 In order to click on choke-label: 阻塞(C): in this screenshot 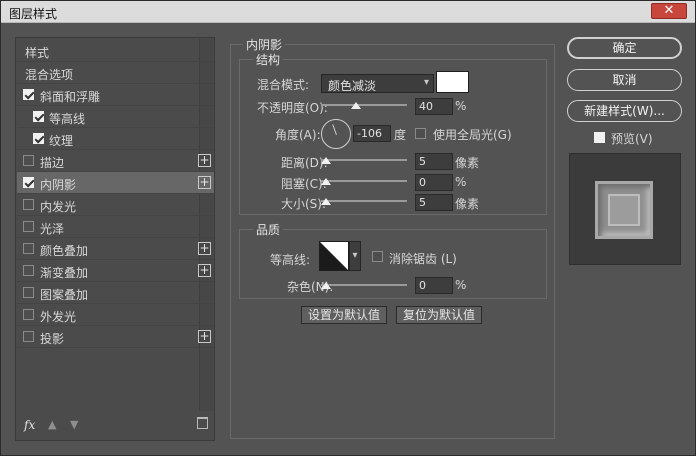, I will do `click(304, 184)`.